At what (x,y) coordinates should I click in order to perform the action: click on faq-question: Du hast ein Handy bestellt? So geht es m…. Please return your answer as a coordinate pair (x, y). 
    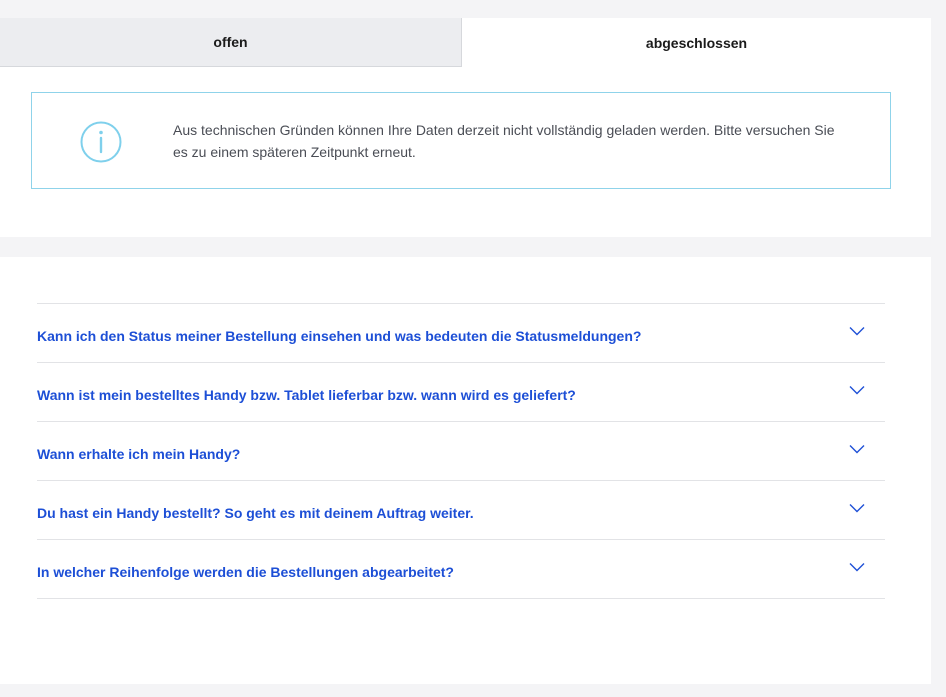
    Looking at the image, I should click on (255, 513).